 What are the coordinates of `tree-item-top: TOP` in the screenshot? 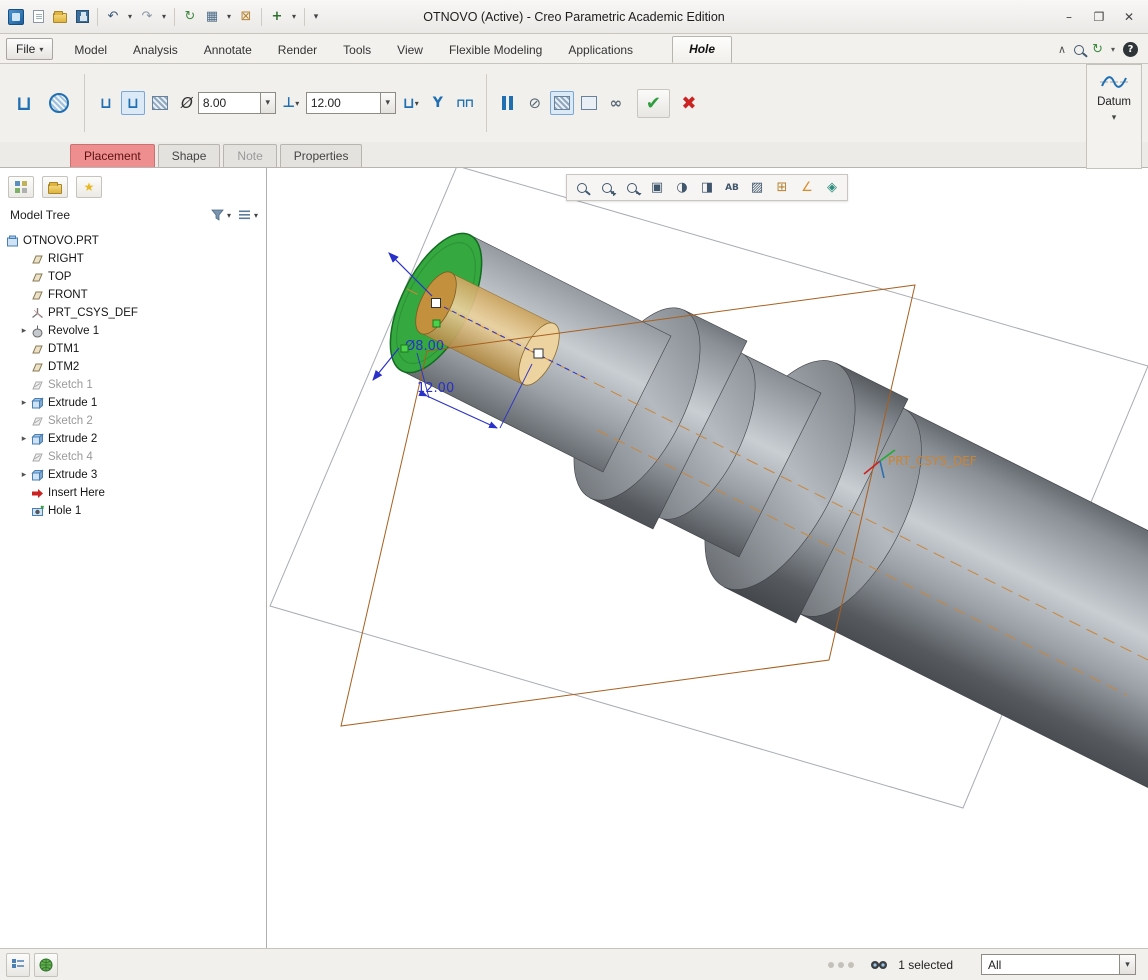 It's located at (133, 277).